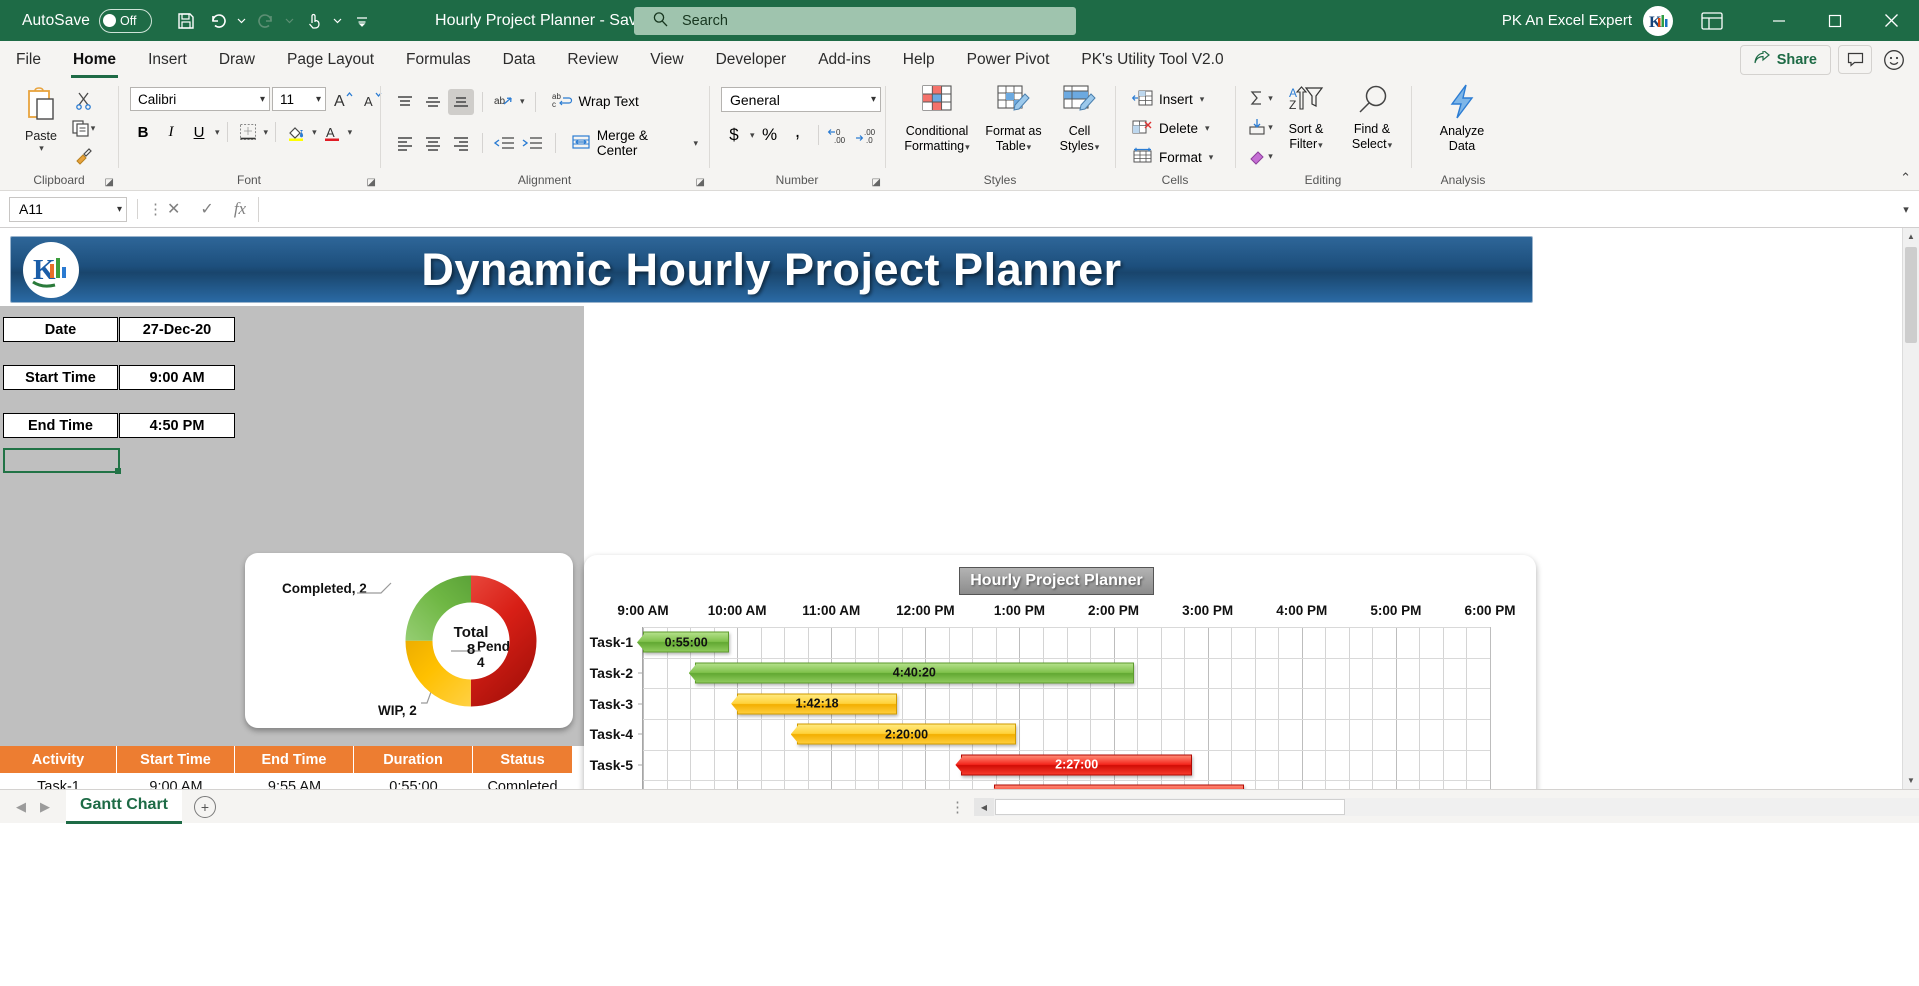 The height and width of the screenshot is (986, 1919). I want to click on autosum-sigma-icon: ▾, so click(1260, 98).